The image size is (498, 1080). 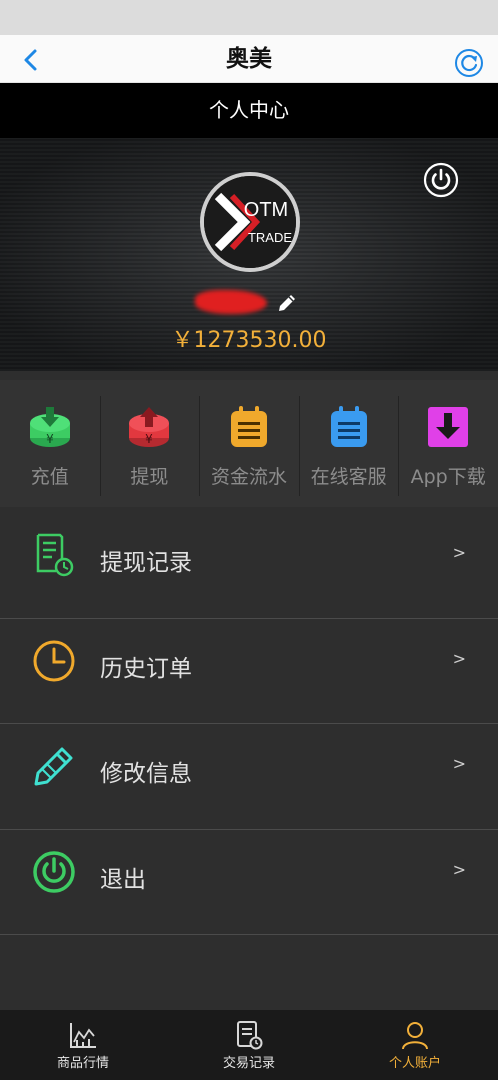 I want to click on tab-account: 个人账户, so click(x=415, y=1045).